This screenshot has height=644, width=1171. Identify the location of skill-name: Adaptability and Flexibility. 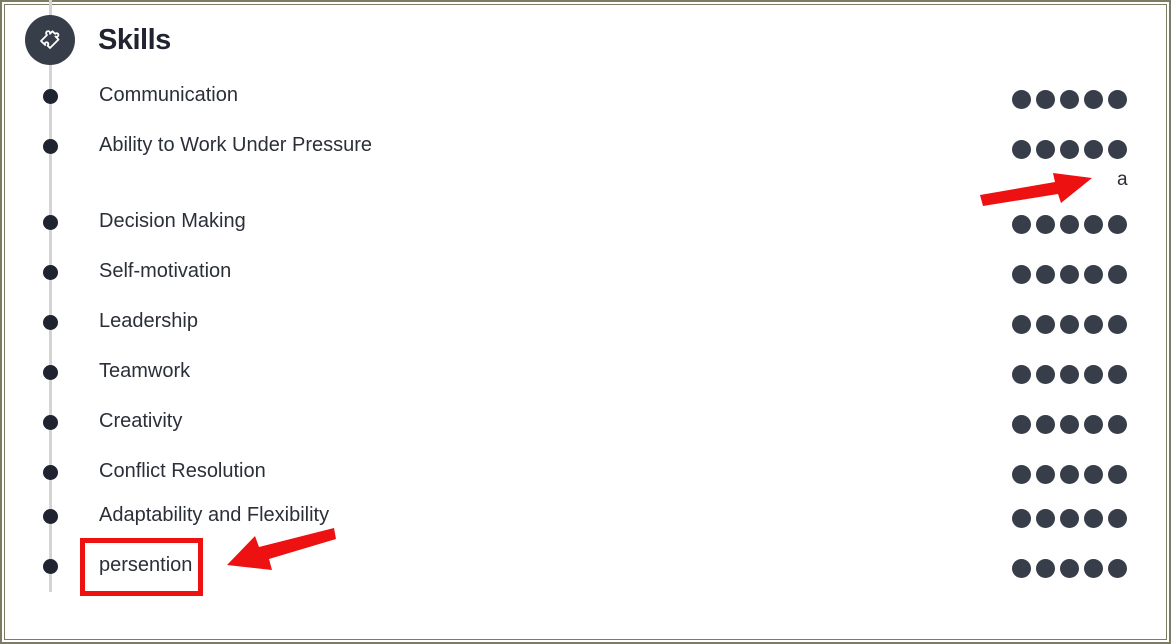
(214, 515).